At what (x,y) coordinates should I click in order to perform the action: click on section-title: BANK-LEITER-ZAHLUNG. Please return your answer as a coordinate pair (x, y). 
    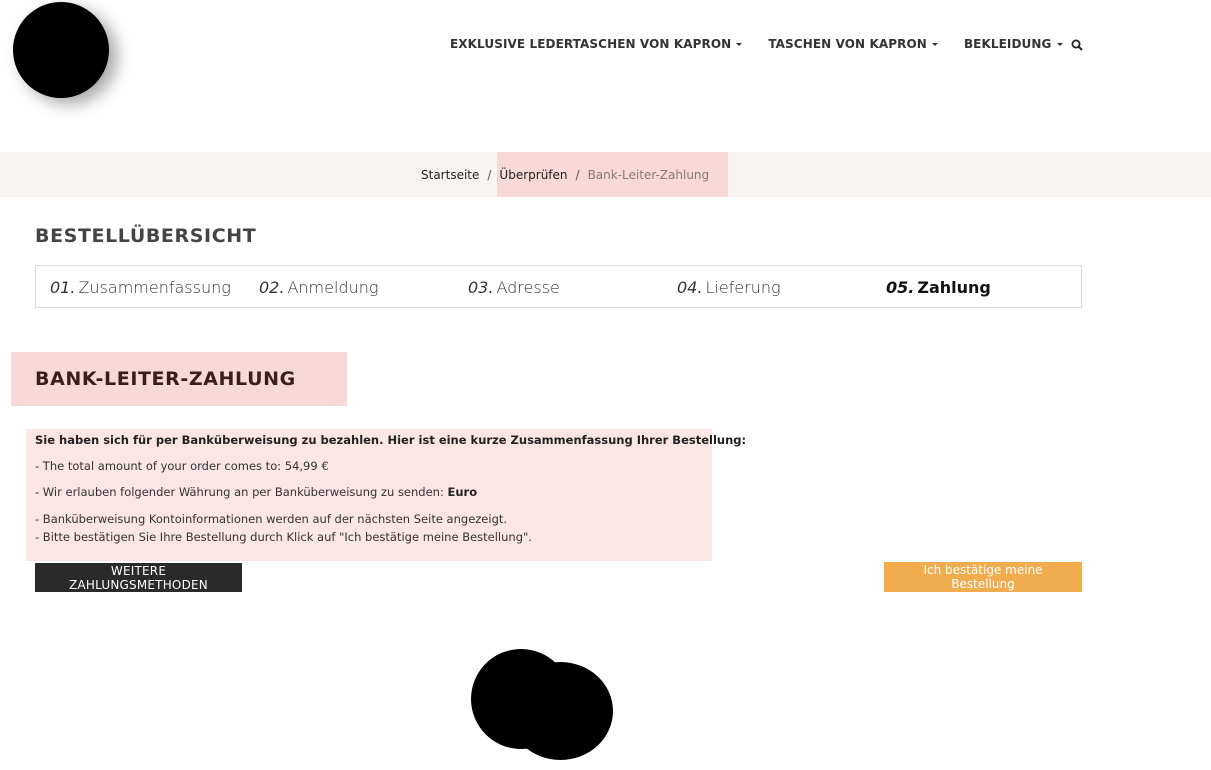
    Looking at the image, I should click on (165, 379).